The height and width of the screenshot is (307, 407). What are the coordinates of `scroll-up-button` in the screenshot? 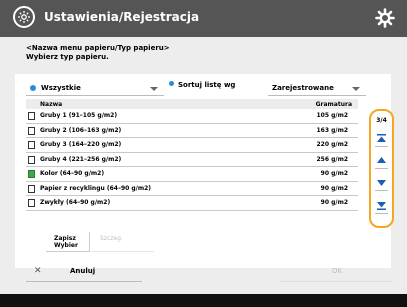 It's located at (381, 160).